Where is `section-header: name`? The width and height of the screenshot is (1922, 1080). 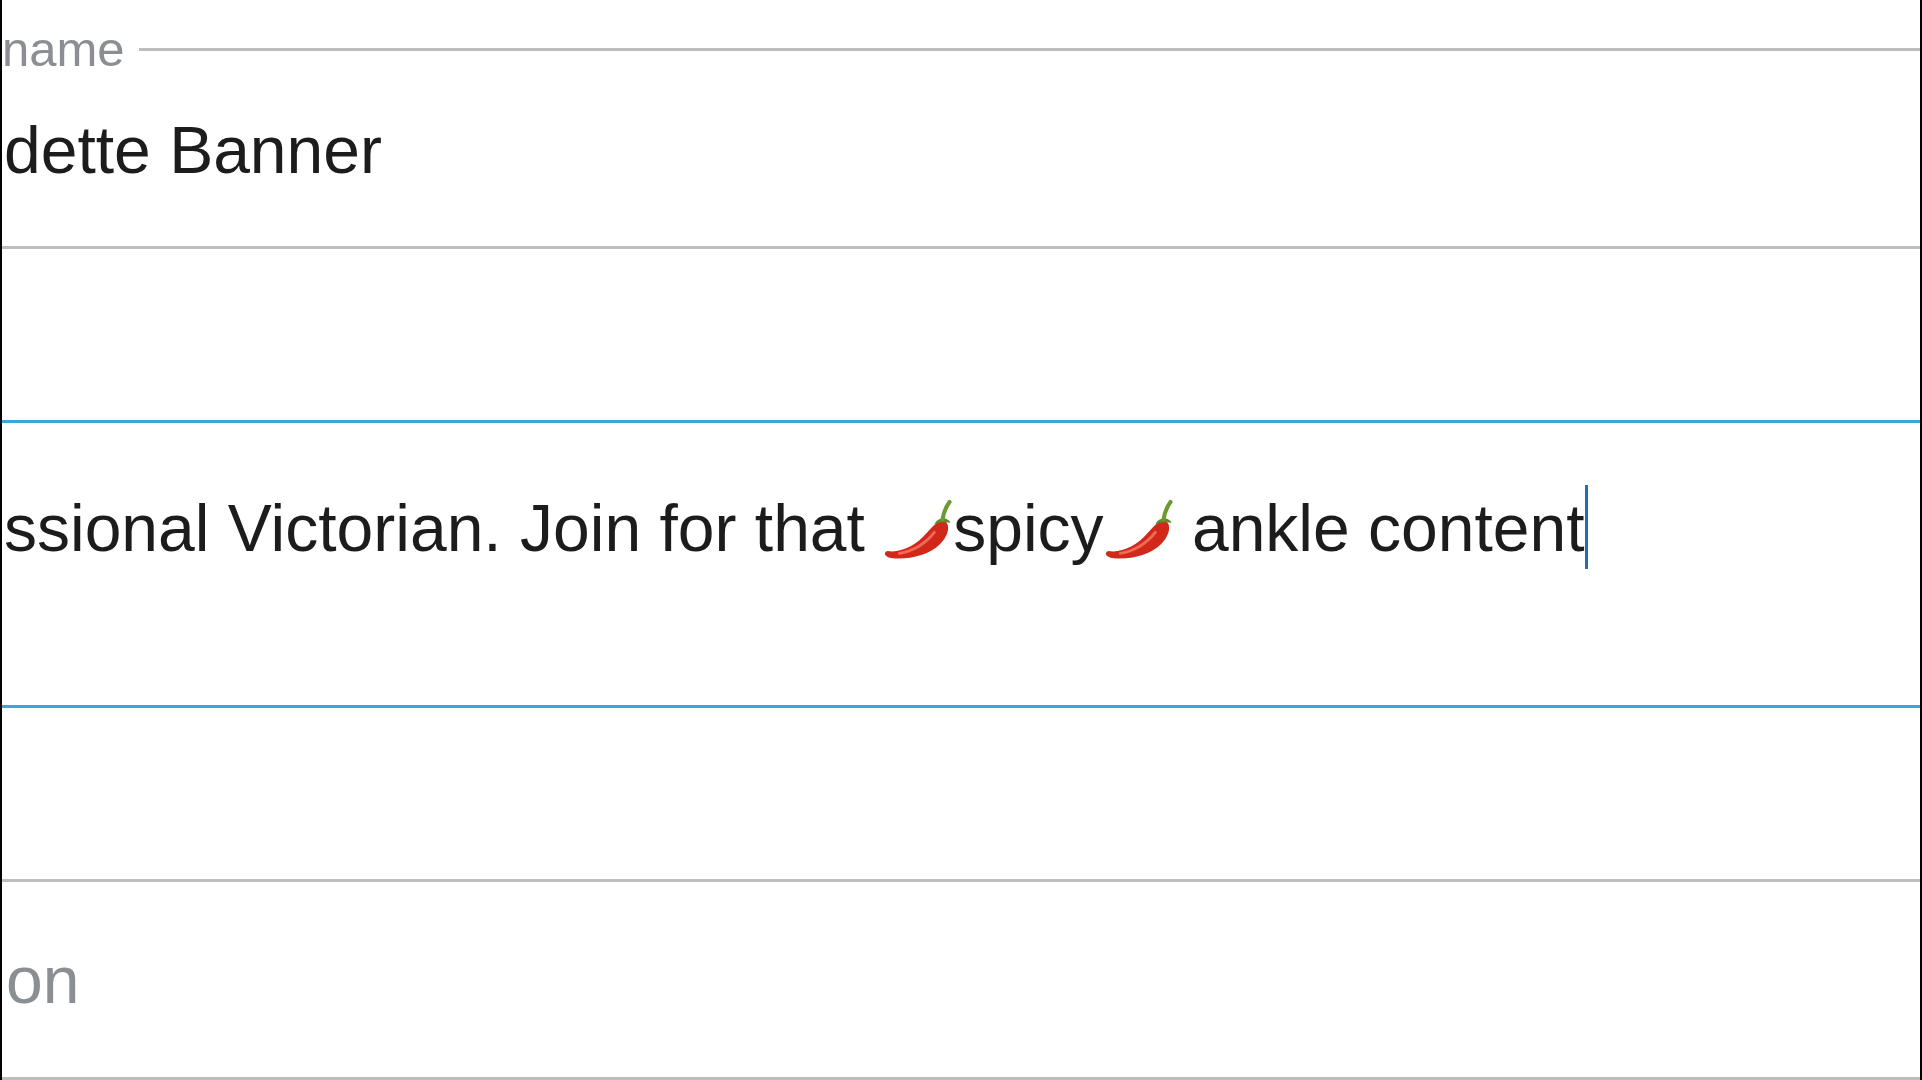
section-header: name is located at coordinates (63, 49).